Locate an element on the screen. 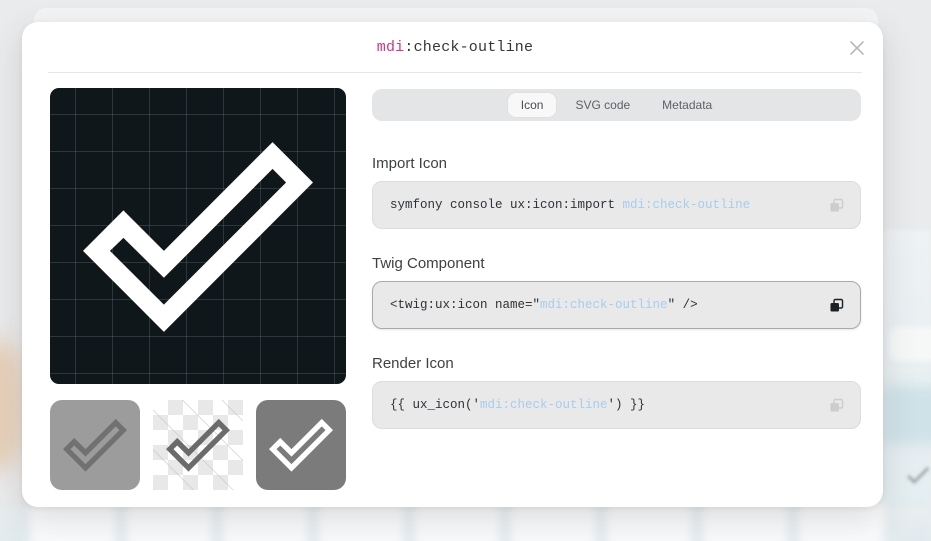 Image resolution: width=931 pixels, height=541 pixels. code-snippet-render: {{ ux_icon('mdi:check-outline') }} is located at coordinates (616, 405).